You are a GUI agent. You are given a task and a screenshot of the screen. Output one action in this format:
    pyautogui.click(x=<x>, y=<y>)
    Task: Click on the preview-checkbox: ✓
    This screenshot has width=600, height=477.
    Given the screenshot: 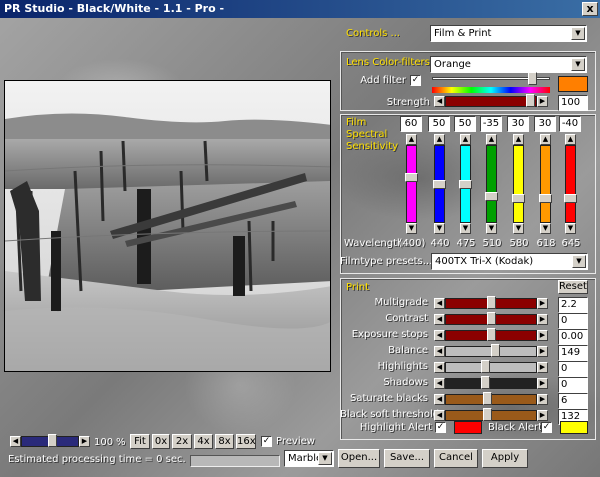 What is the action you would take?
    pyautogui.click(x=266, y=441)
    